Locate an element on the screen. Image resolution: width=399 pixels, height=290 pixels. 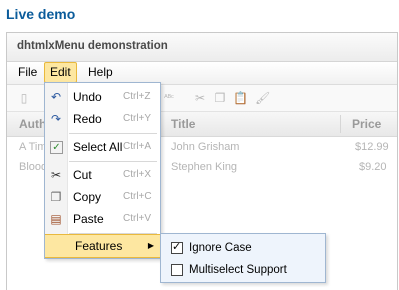
section-heading: Live demo is located at coordinates (41, 14).